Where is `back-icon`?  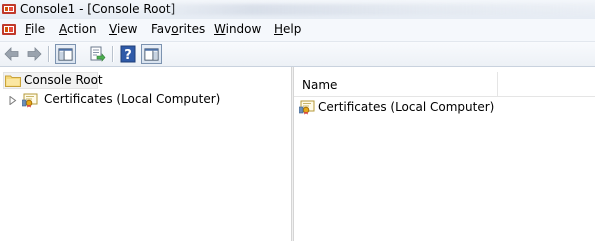
back-icon is located at coordinates (12, 54).